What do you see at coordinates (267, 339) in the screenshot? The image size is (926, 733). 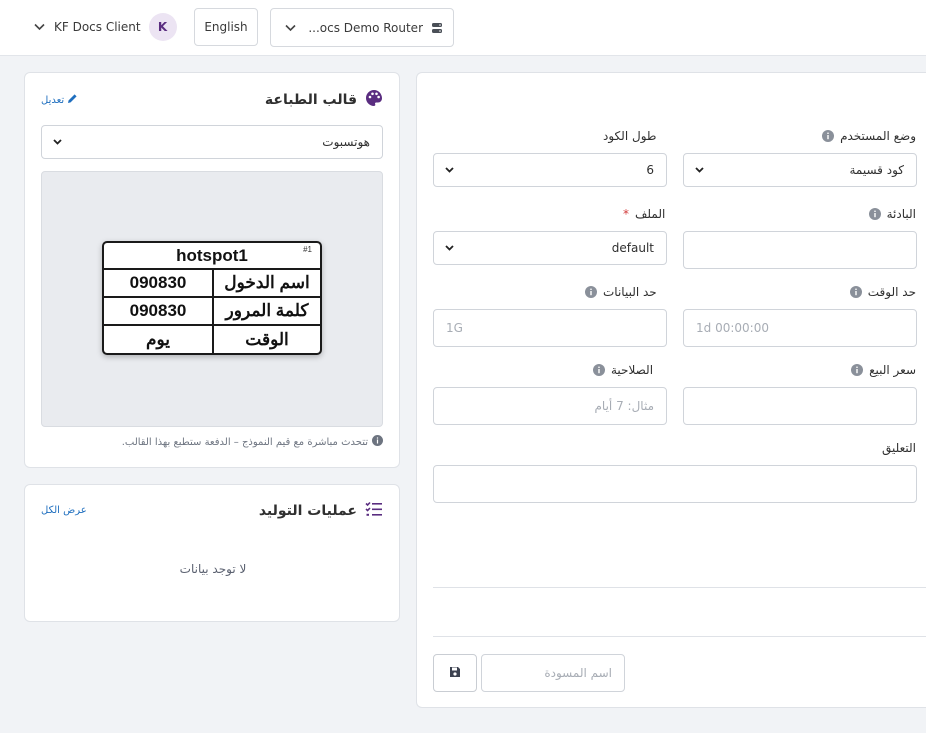 I see `ticket-label: الوقت` at bounding box center [267, 339].